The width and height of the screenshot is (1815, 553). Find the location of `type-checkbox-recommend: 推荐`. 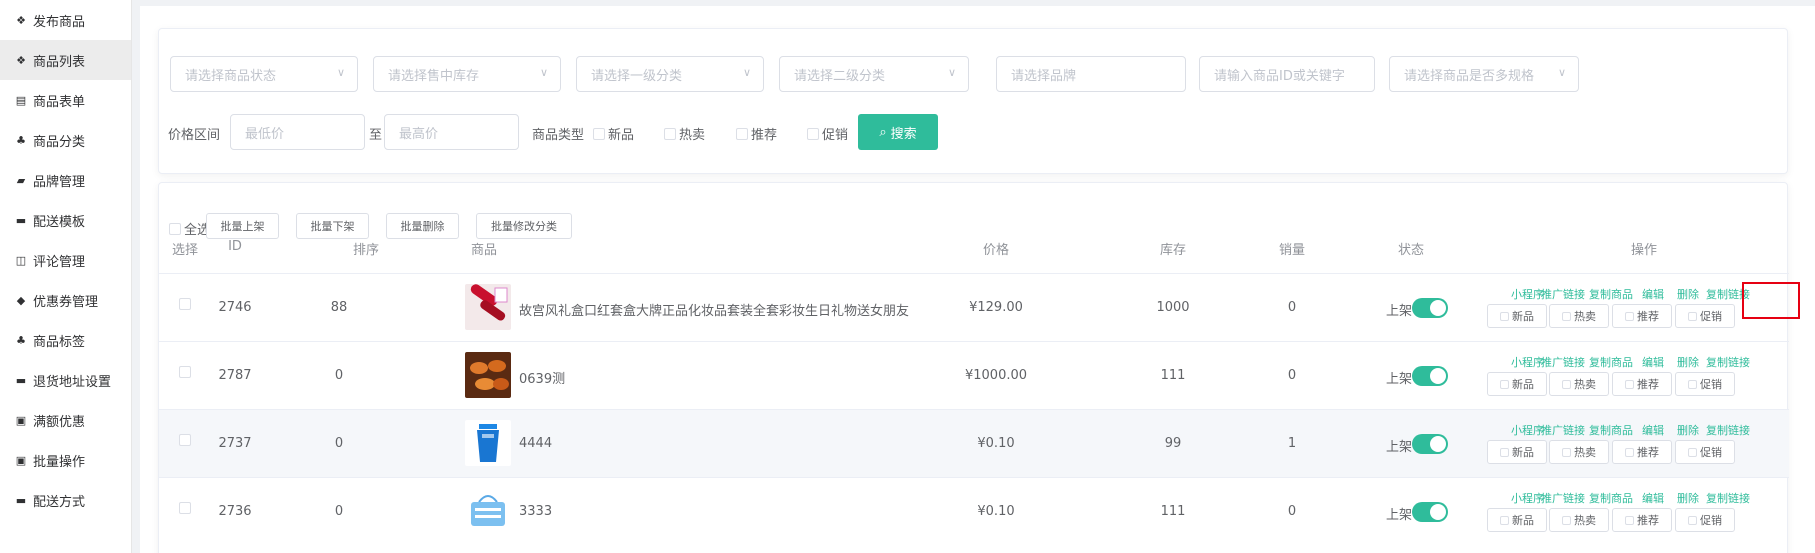

type-checkbox-recommend: 推荐 is located at coordinates (756, 133).